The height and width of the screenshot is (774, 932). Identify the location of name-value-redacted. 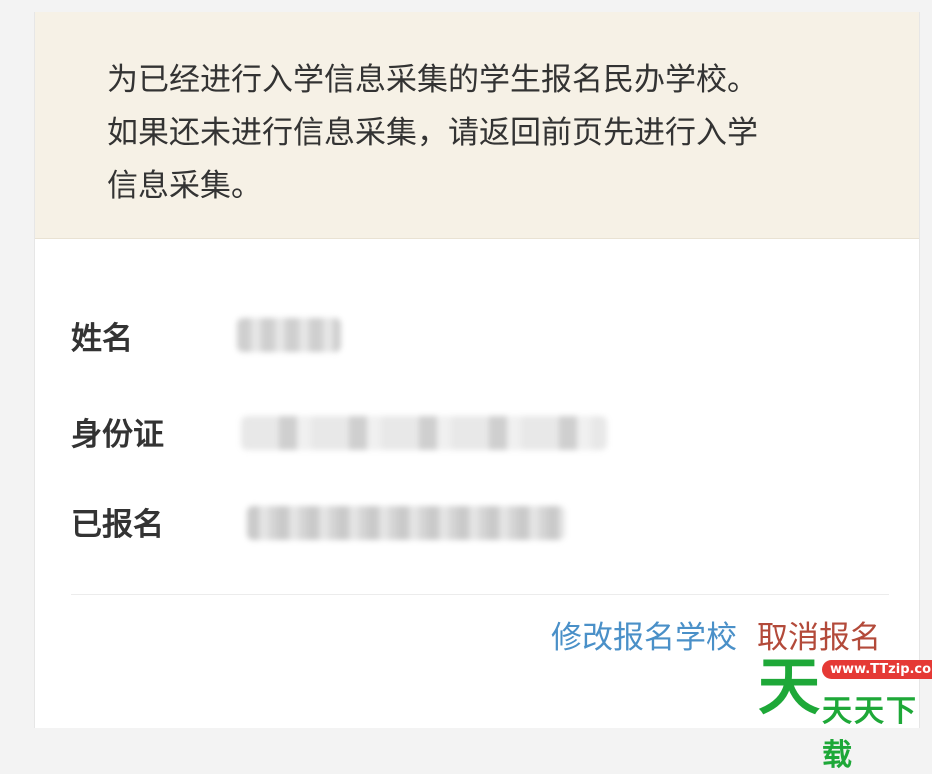
(289, 335).